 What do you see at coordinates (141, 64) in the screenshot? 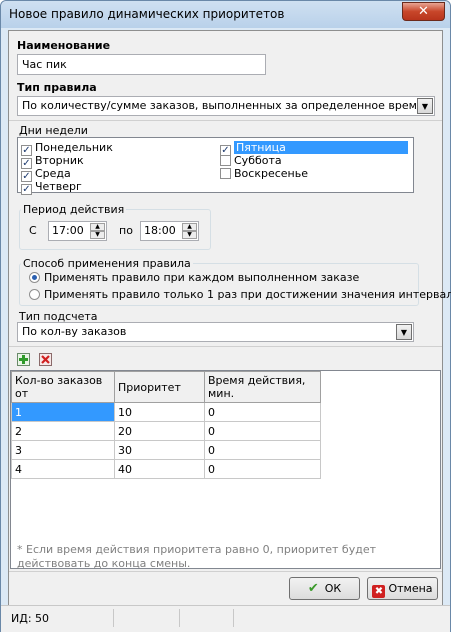
I see `name-input: Час пик` at bounding box center [141, 64].